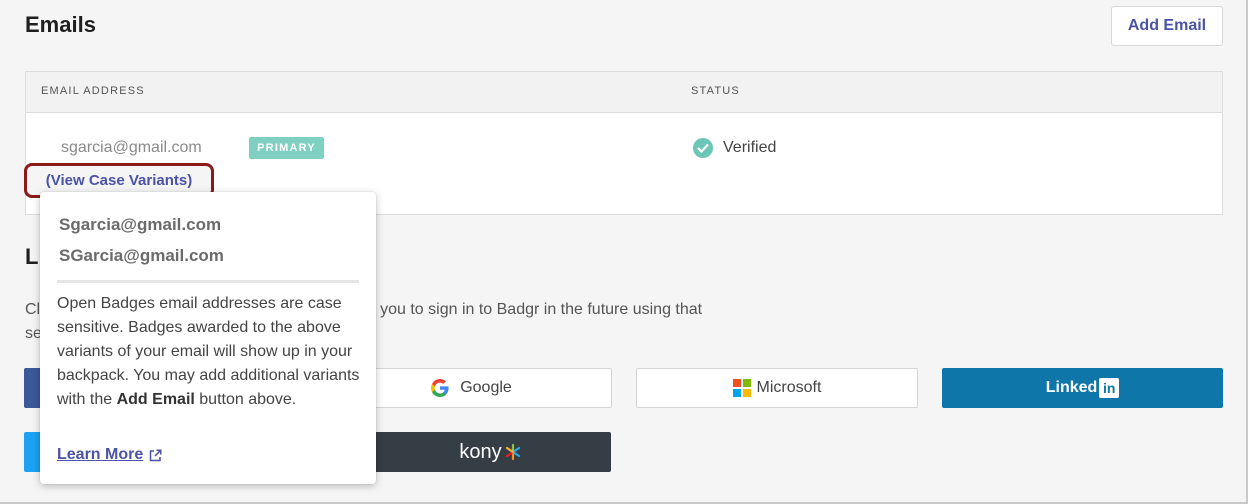 The image size is (1248, 504). What do you see at coordinates (1109, 388) in the screenshot?
I see `linkedin-in-icon: in` at bounding box center [1109, 388].